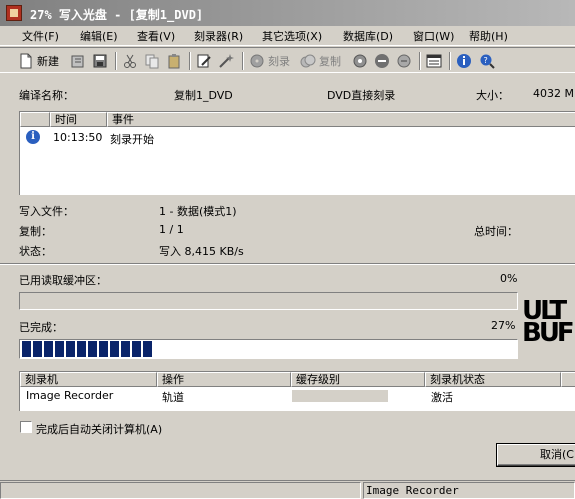 The height and width of the screenshot is (499, 575). What do you see at coordinates (203, 95) in the screenshot?
I see `compile-name-value: 复制1_DVD` at bounding box center [203, 95].